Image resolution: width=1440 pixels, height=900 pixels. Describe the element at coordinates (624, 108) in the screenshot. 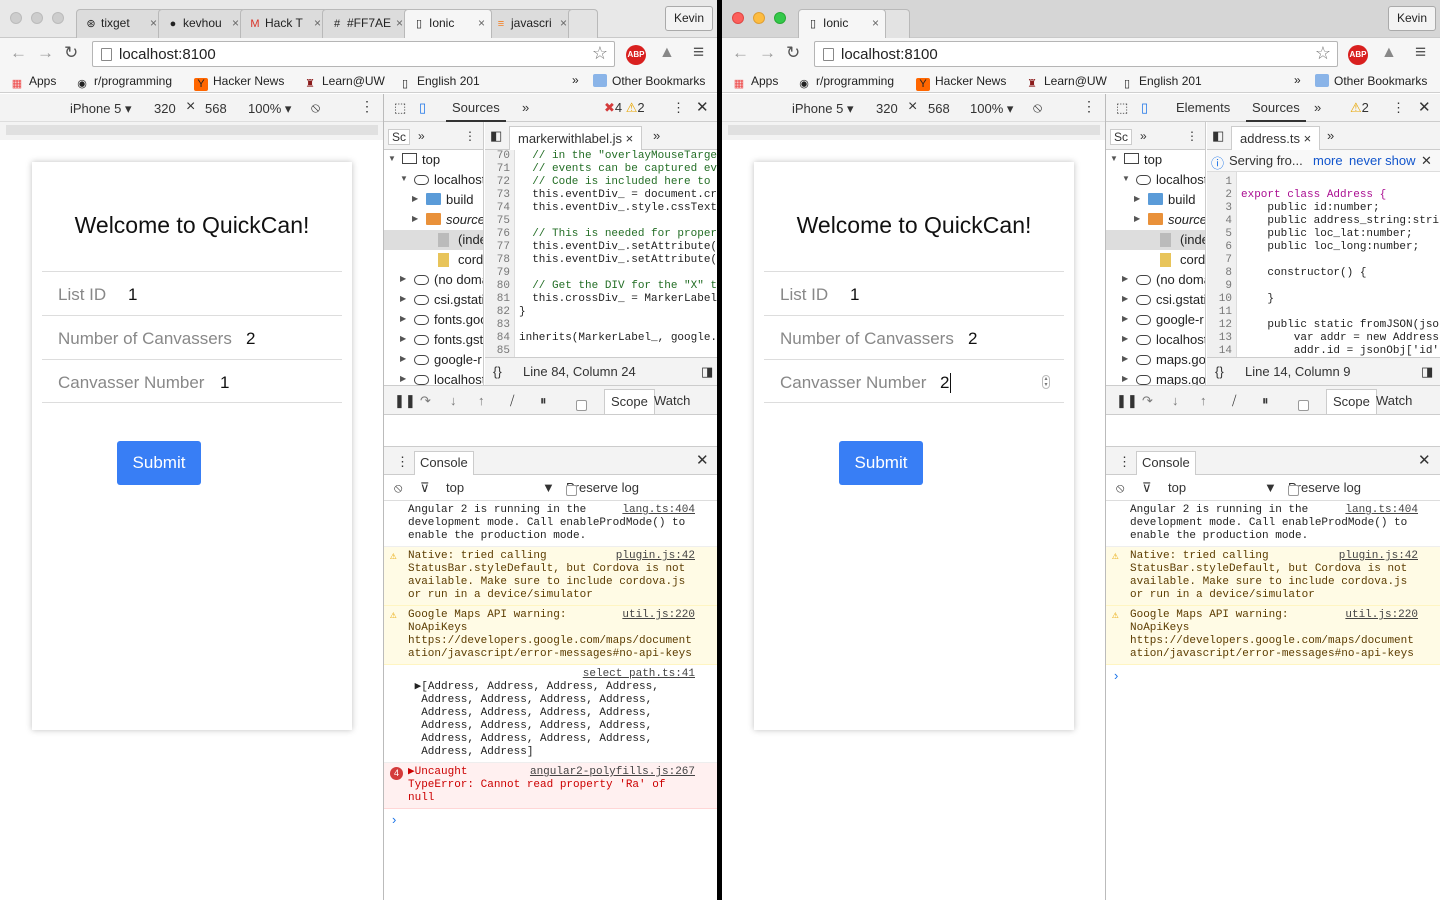

I see `error-counter: ✖4 ⚠2` at that location.